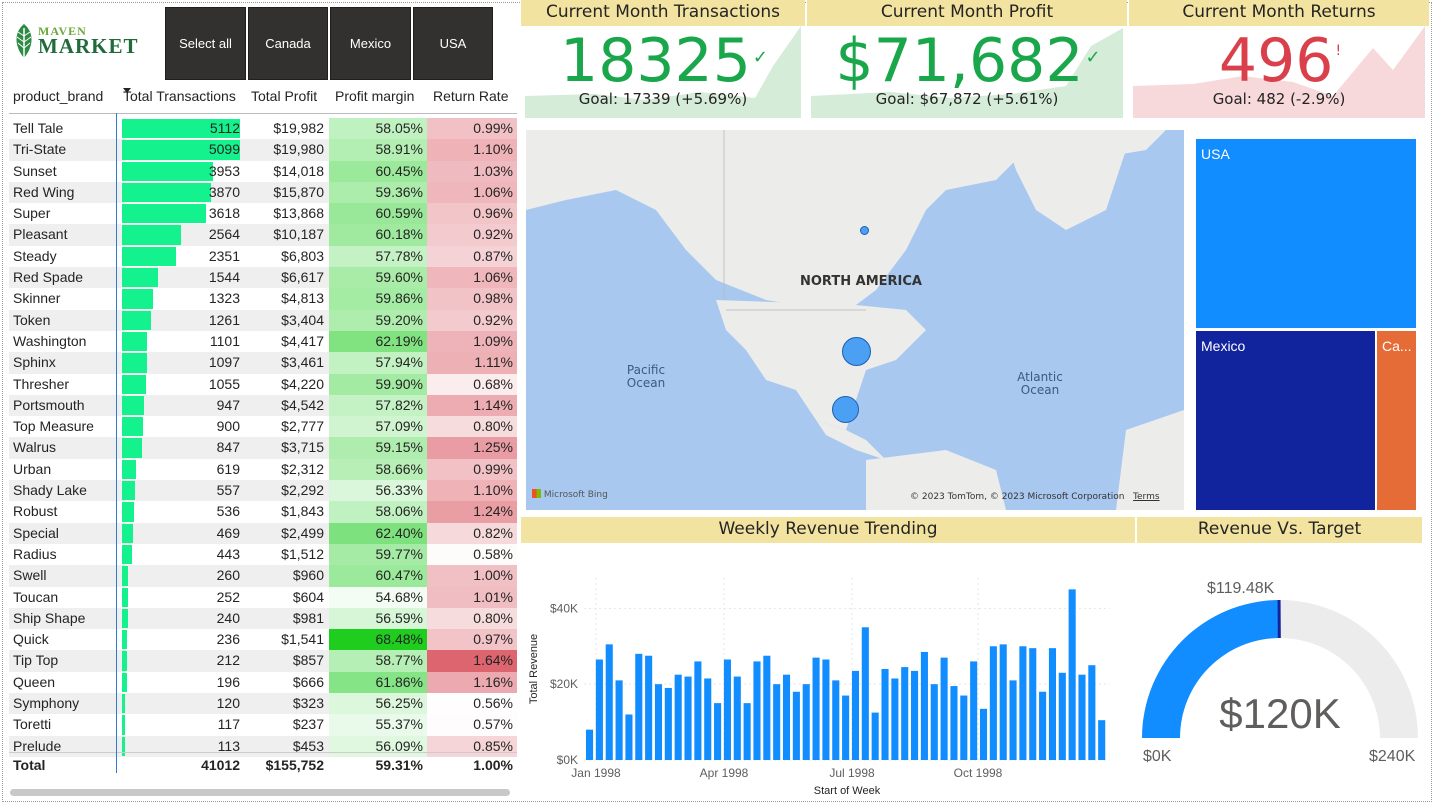 The width and height of the screenshot is (1434, 804). I want to click on table-row: Token 1261 $3,404 59.20% 0.92%, so click(263, 320).